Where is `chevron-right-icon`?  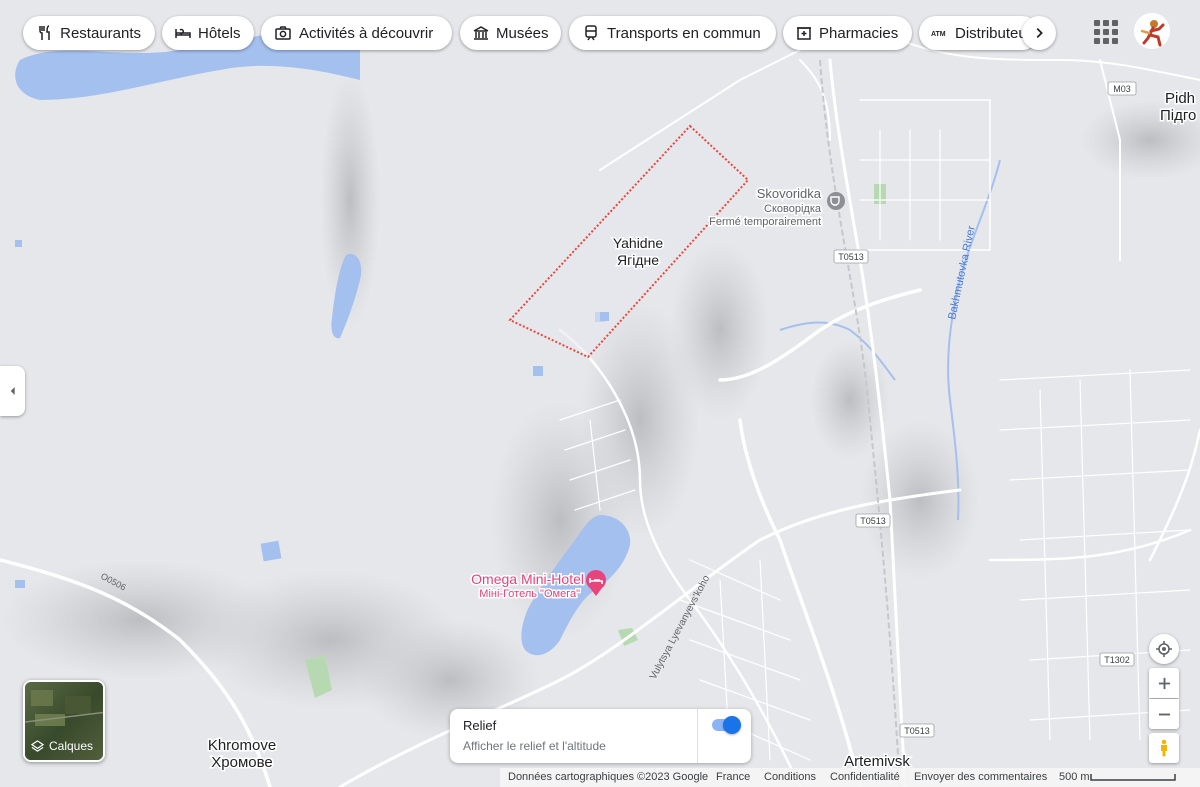
chevron-right-icon is located at coordinates (1039, 33).